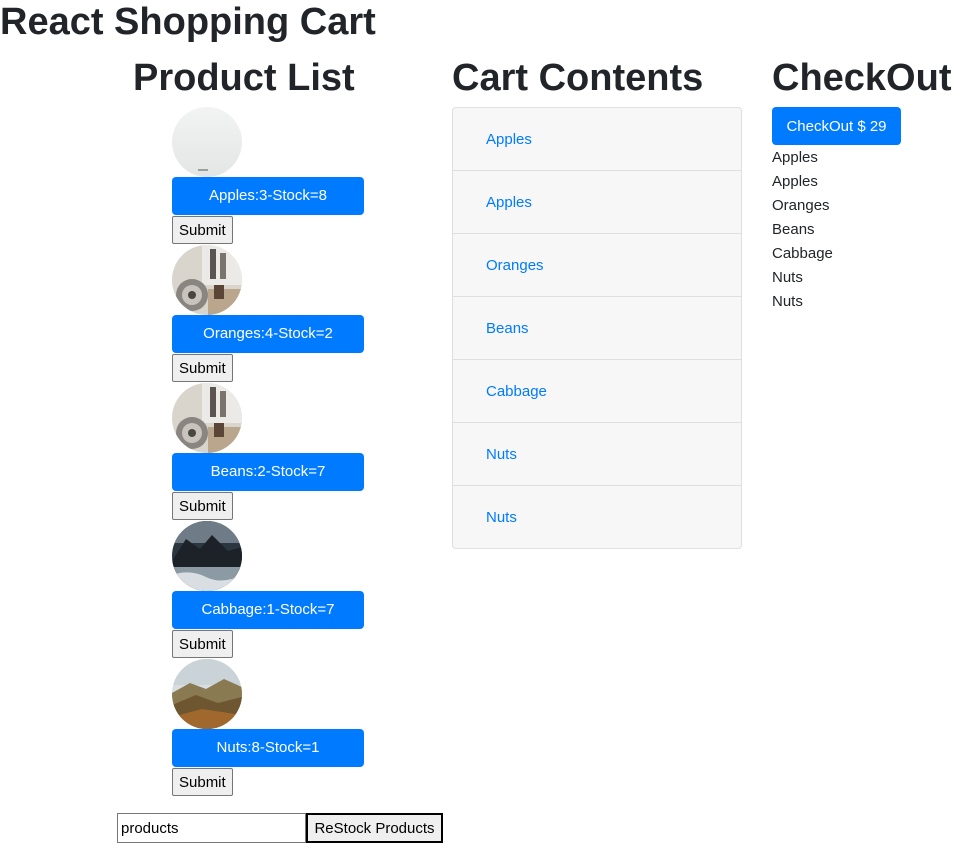 The width and height of the screenshot is (963, 856). What do you see at coordinates (597, 265) in the screenshot?
I see `cart-item: Oranges` at bounding box center [597, 265].